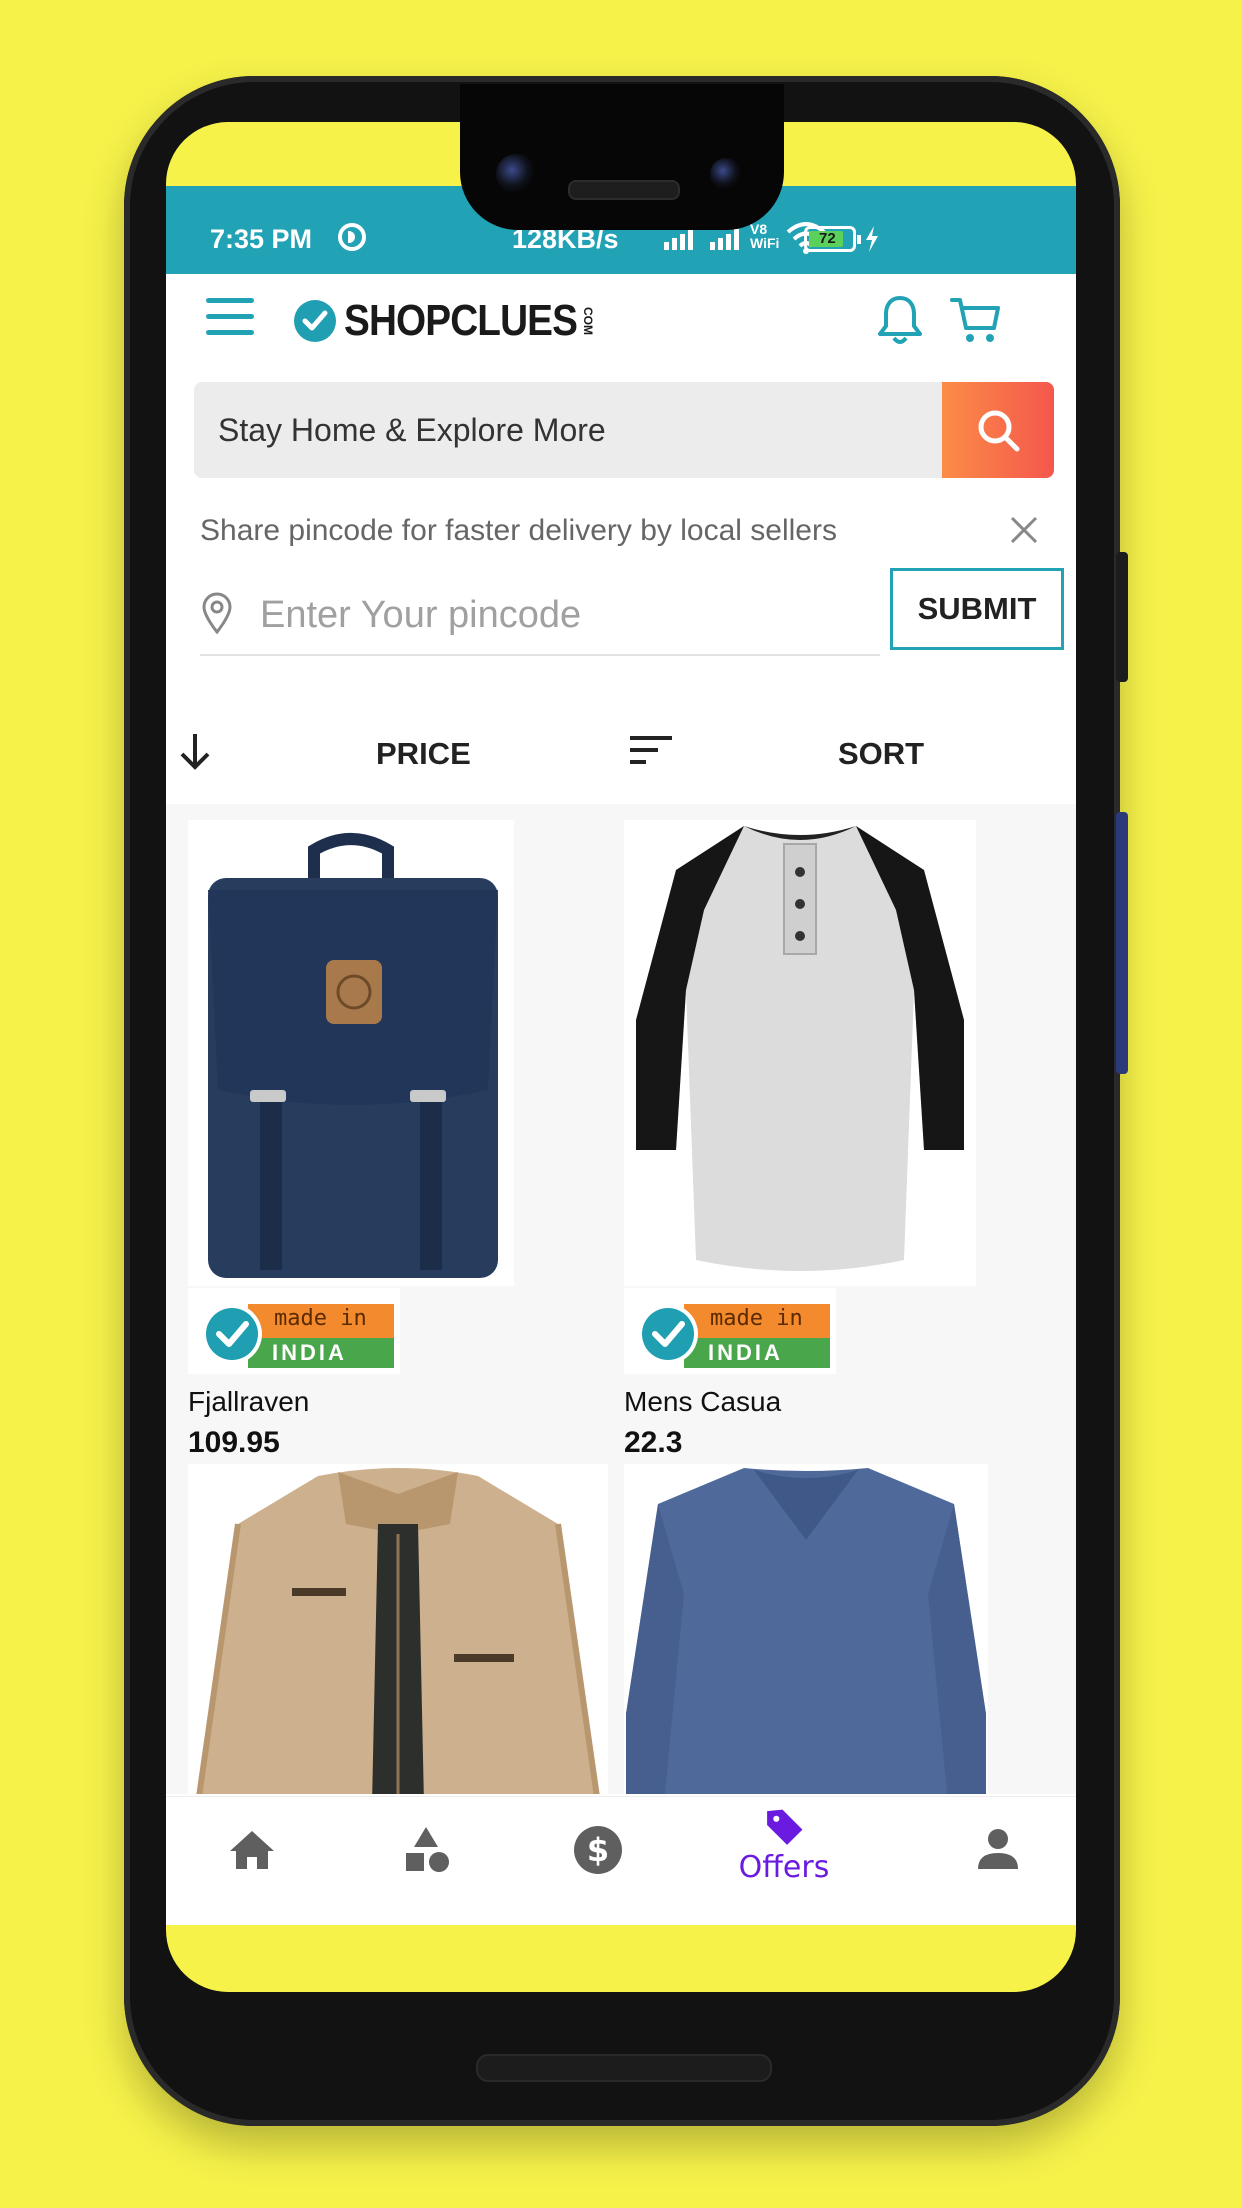 This screenshot has height=2208, width=1242. What do you see at coordinates (977, 609) in the screenshot?
I see `submit-button: SUBMIT` at bounding box center [977, 609].